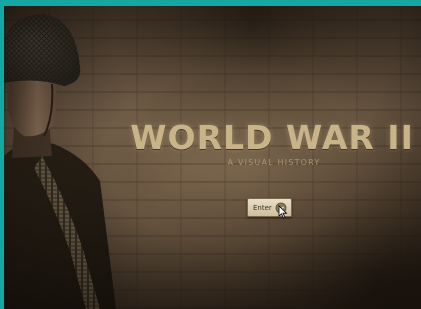 The image size is (421, 309). Describe the element at coordinates (272, 137) in the screenshot. I see `page-title: WORLD WAR II` at that location.